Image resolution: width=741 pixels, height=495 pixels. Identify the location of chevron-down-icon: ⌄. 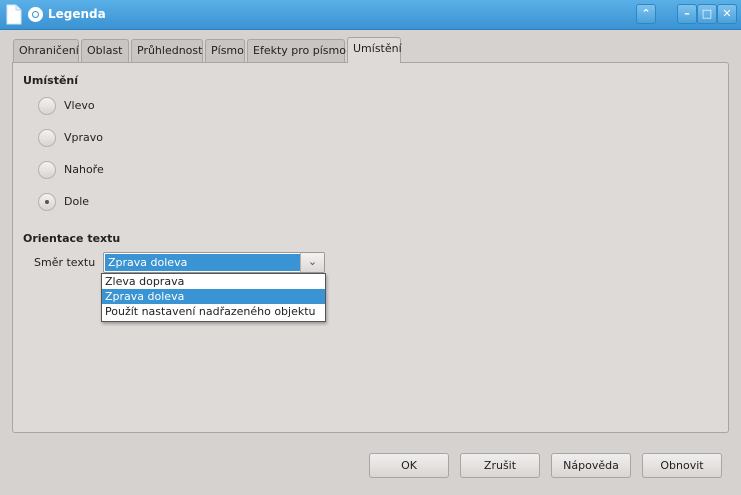
(312, 262).